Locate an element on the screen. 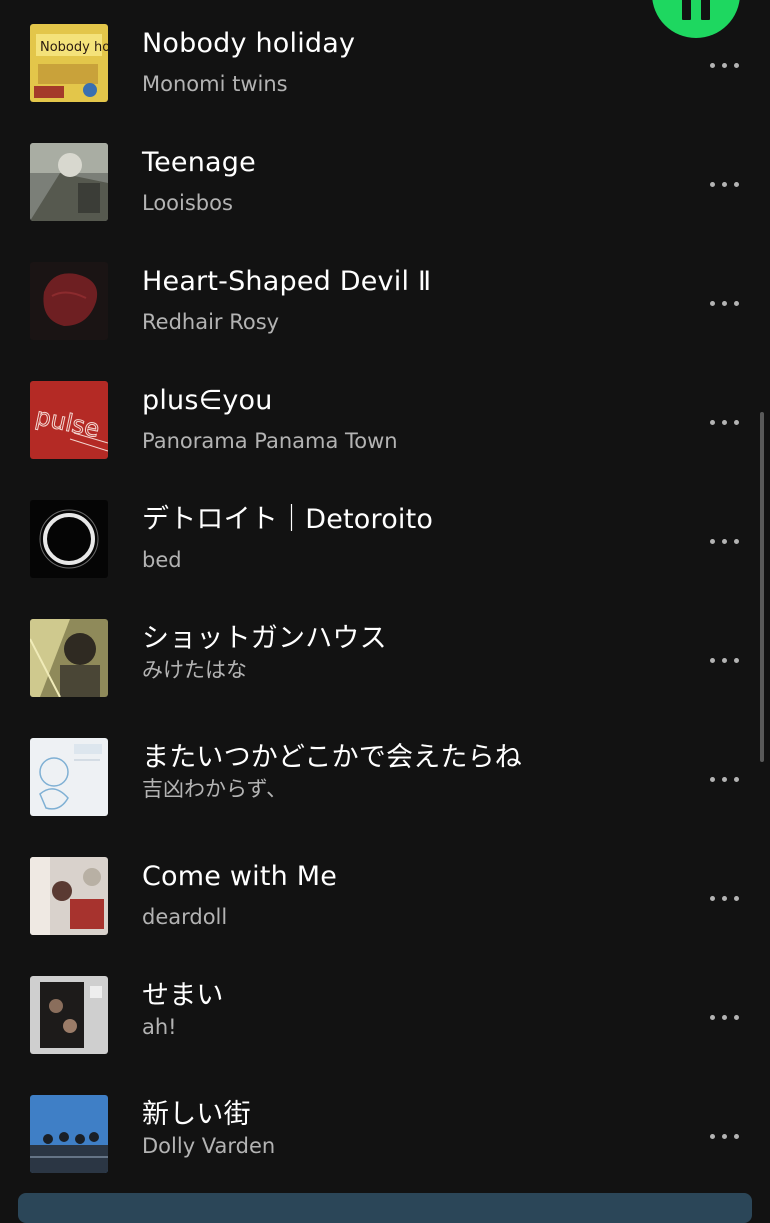 The image size is (770, 1223). track-title: Heart-Shaped Devil Ⅱ is located at coordinates (287, 281).